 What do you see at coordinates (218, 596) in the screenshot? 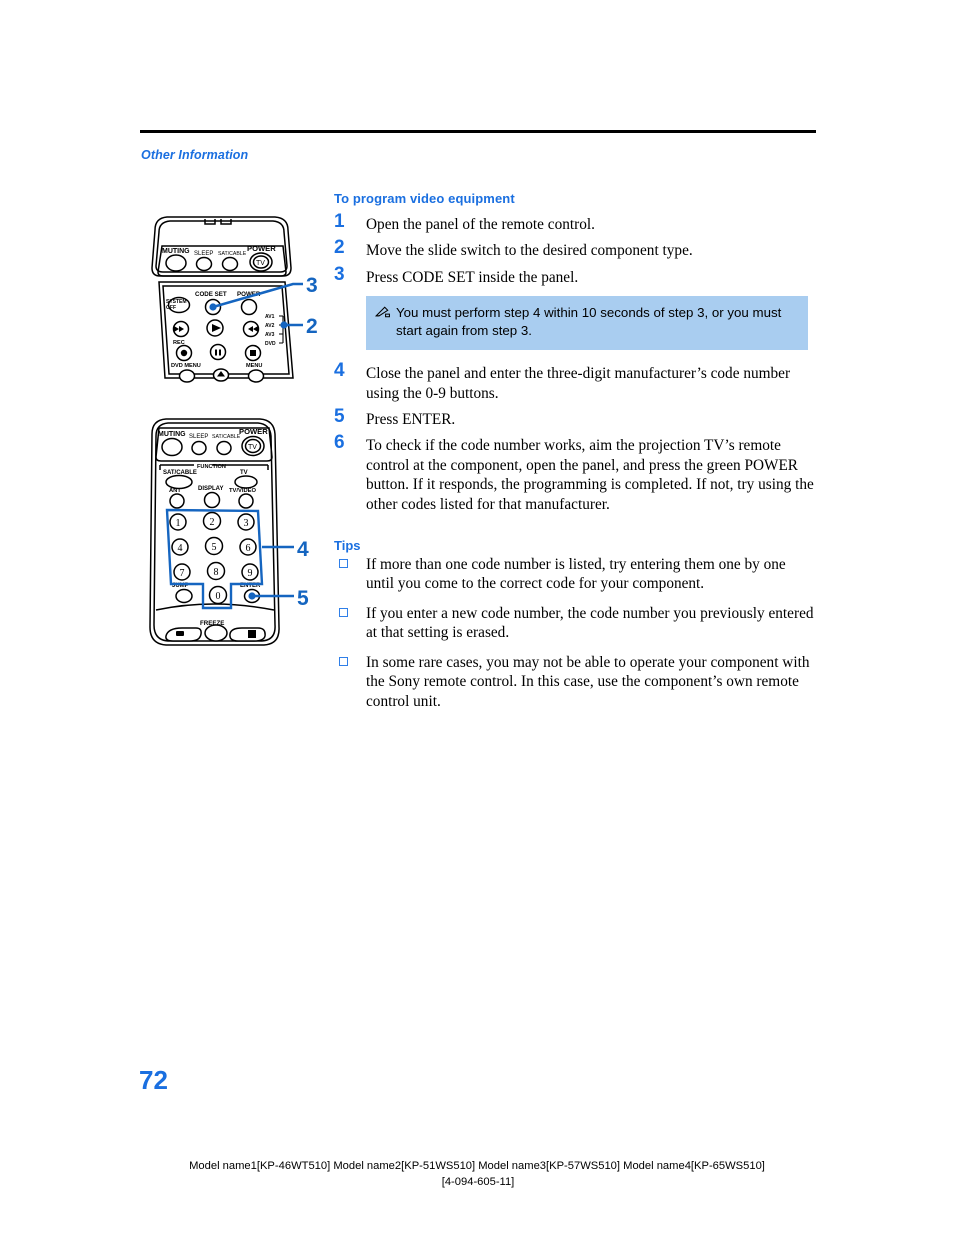
I see `key-0: 0` at bounding box center [218, 596].